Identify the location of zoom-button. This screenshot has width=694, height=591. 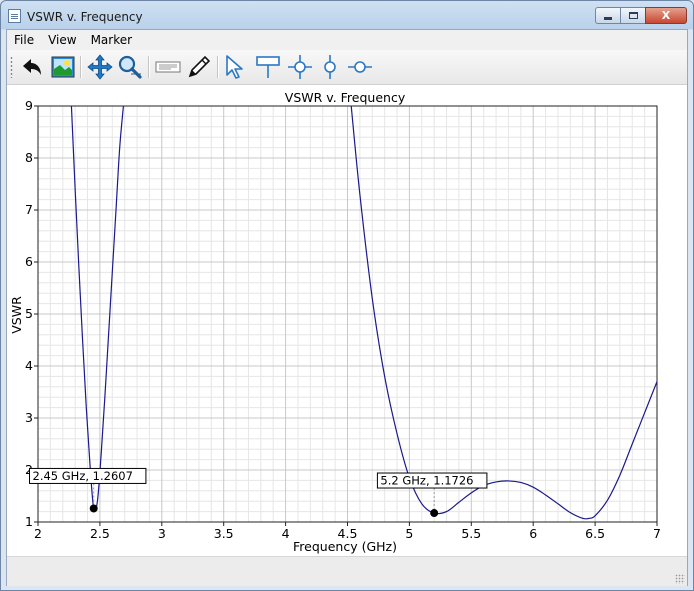
(130, 67).